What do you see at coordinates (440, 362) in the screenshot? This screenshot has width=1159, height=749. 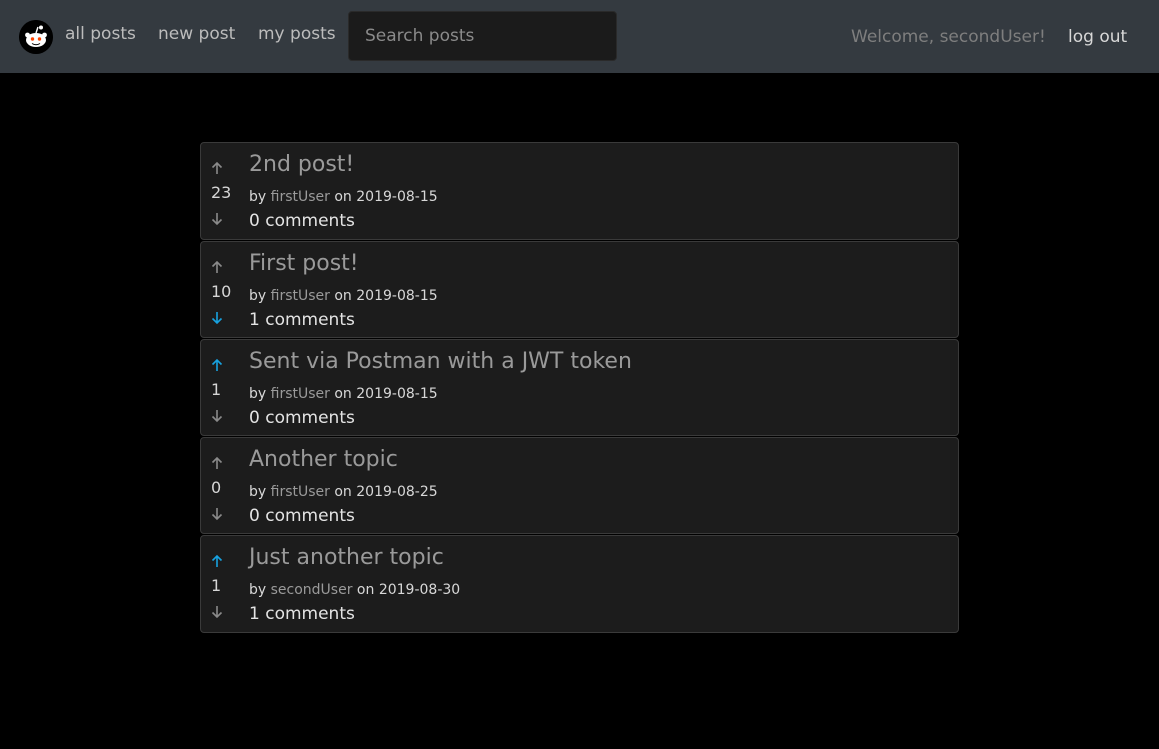 I see `post-title: Sent via Postman with a JWT token` at bounding box center [440, 362].